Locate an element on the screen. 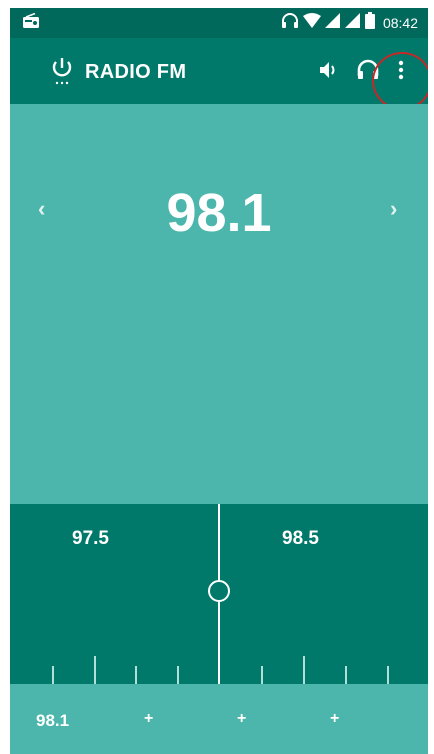 The height and width of the screenshot is (754, 434). radio-icon is located at coordinates (31, 23).